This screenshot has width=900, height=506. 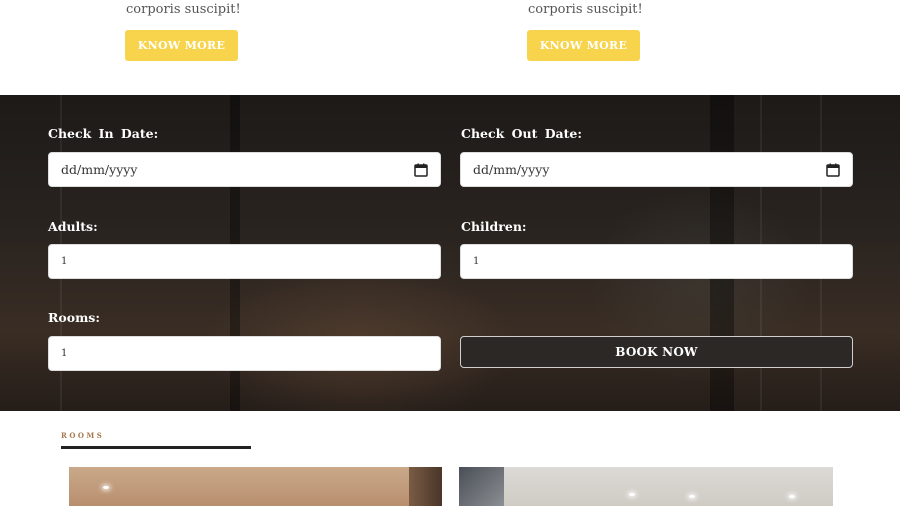 What do you see at coordinates (656, 169) in the screenshot?
I see `check-out-date-input: dd/mm/yyyy` at bounding box center [656, 169].